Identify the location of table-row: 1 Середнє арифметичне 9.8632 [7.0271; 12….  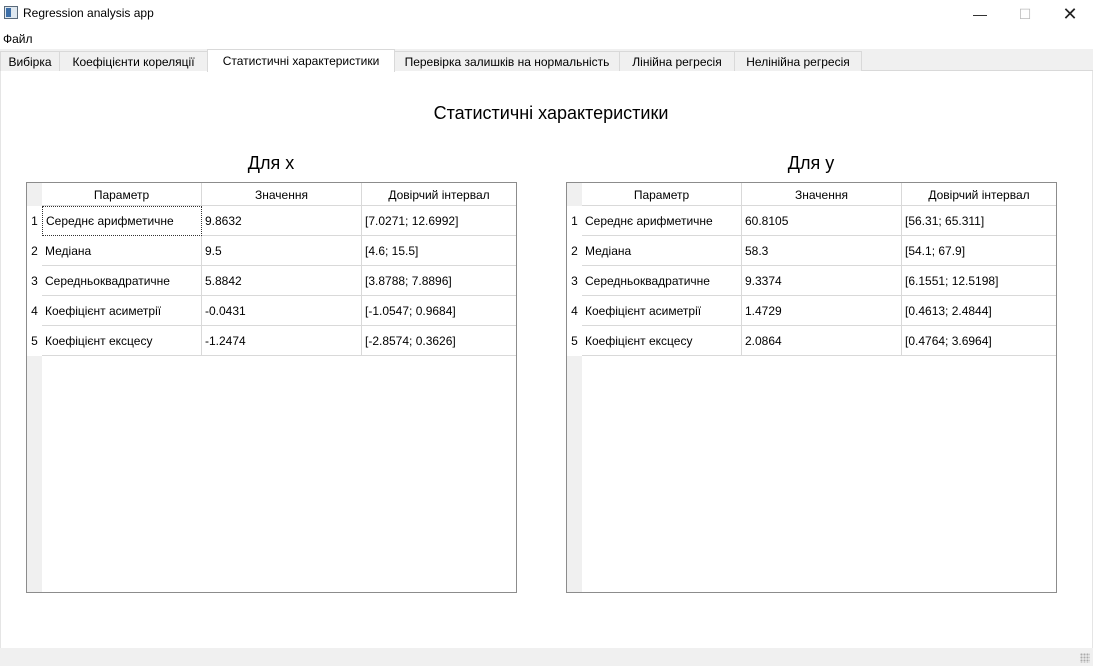
(271, 221).